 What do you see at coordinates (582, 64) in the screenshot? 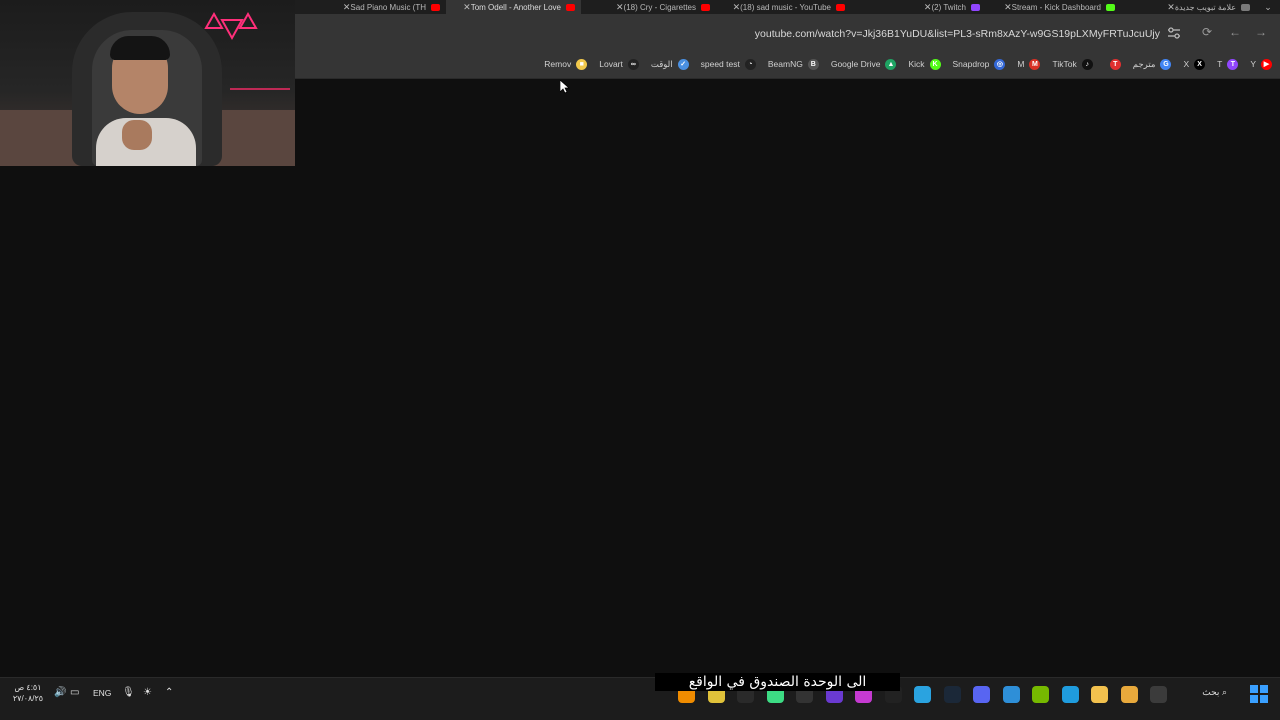
I see `remove-bg-icon: ■` at bounding box center [582, 64].